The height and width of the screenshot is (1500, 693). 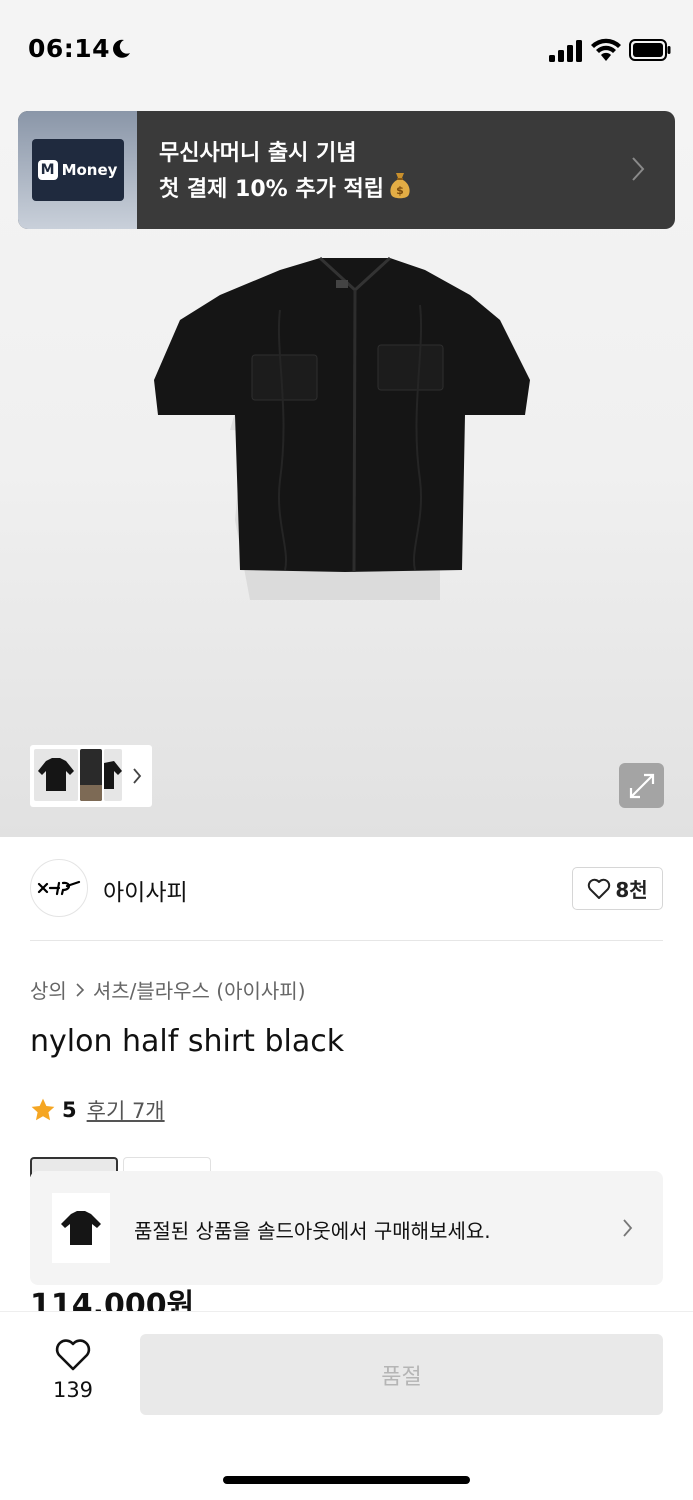 I want to click on banner-line-1: 무신사머니 출시 기념, so click(x=258, y=153).